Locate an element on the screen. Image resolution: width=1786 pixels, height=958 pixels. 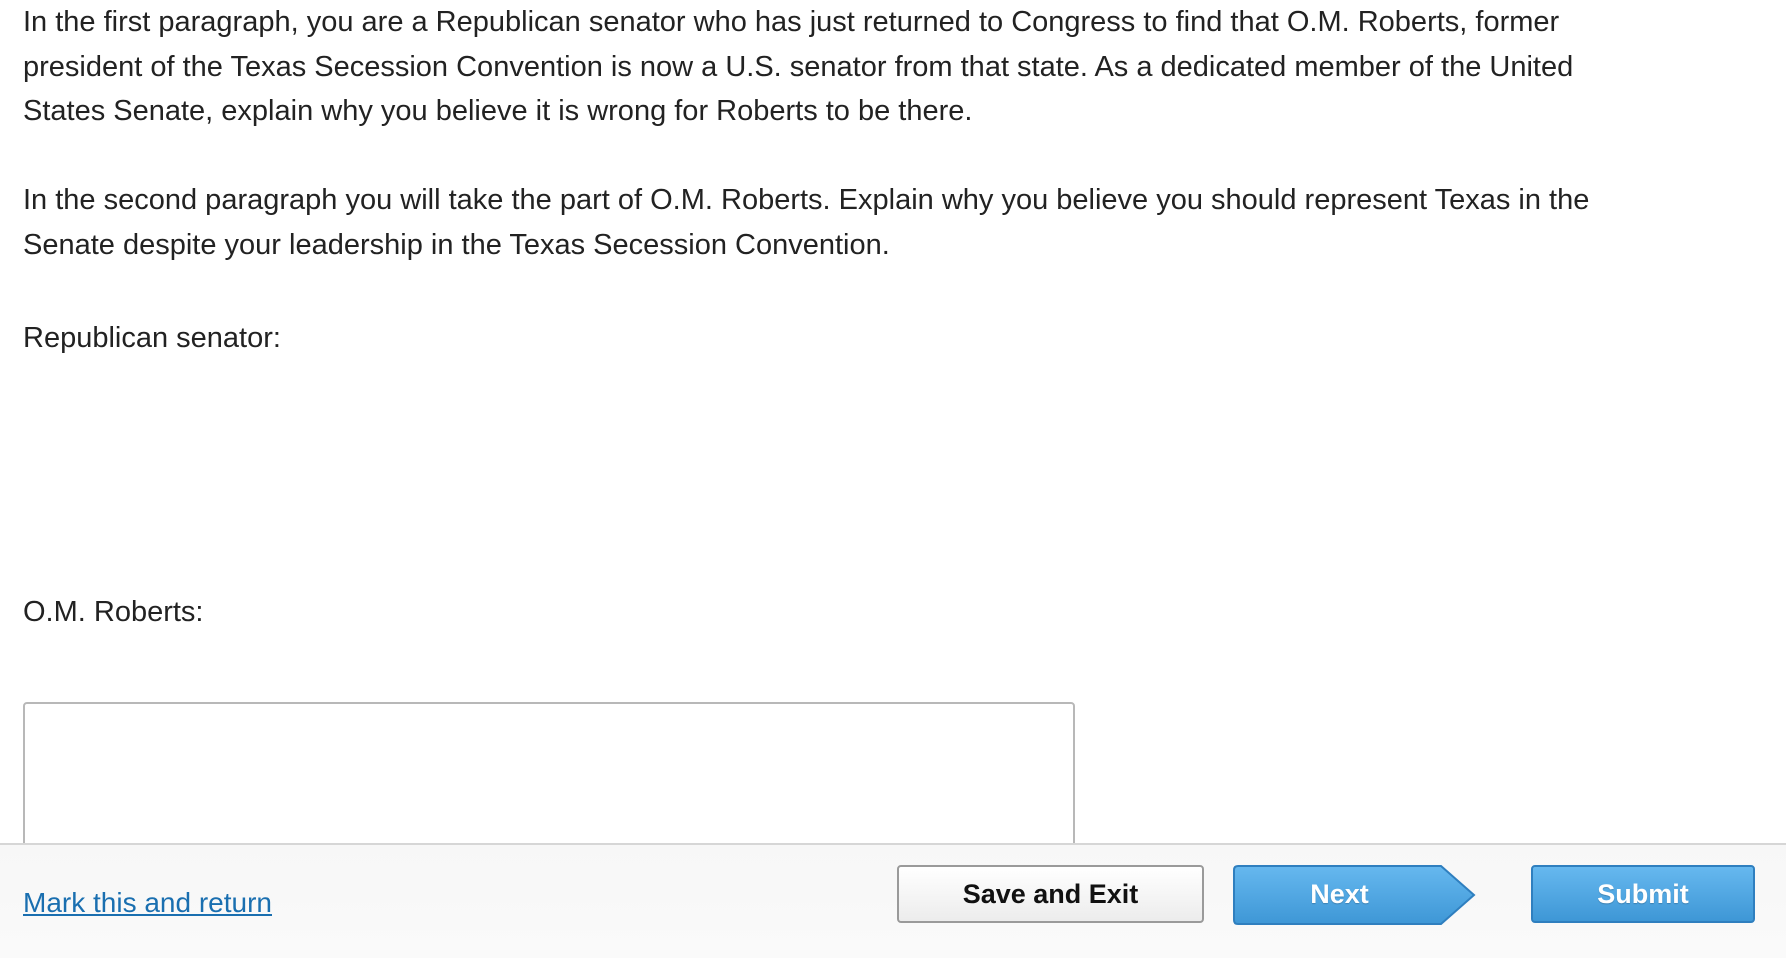
submit-button: Submit is located at coordinates (1643, 894).